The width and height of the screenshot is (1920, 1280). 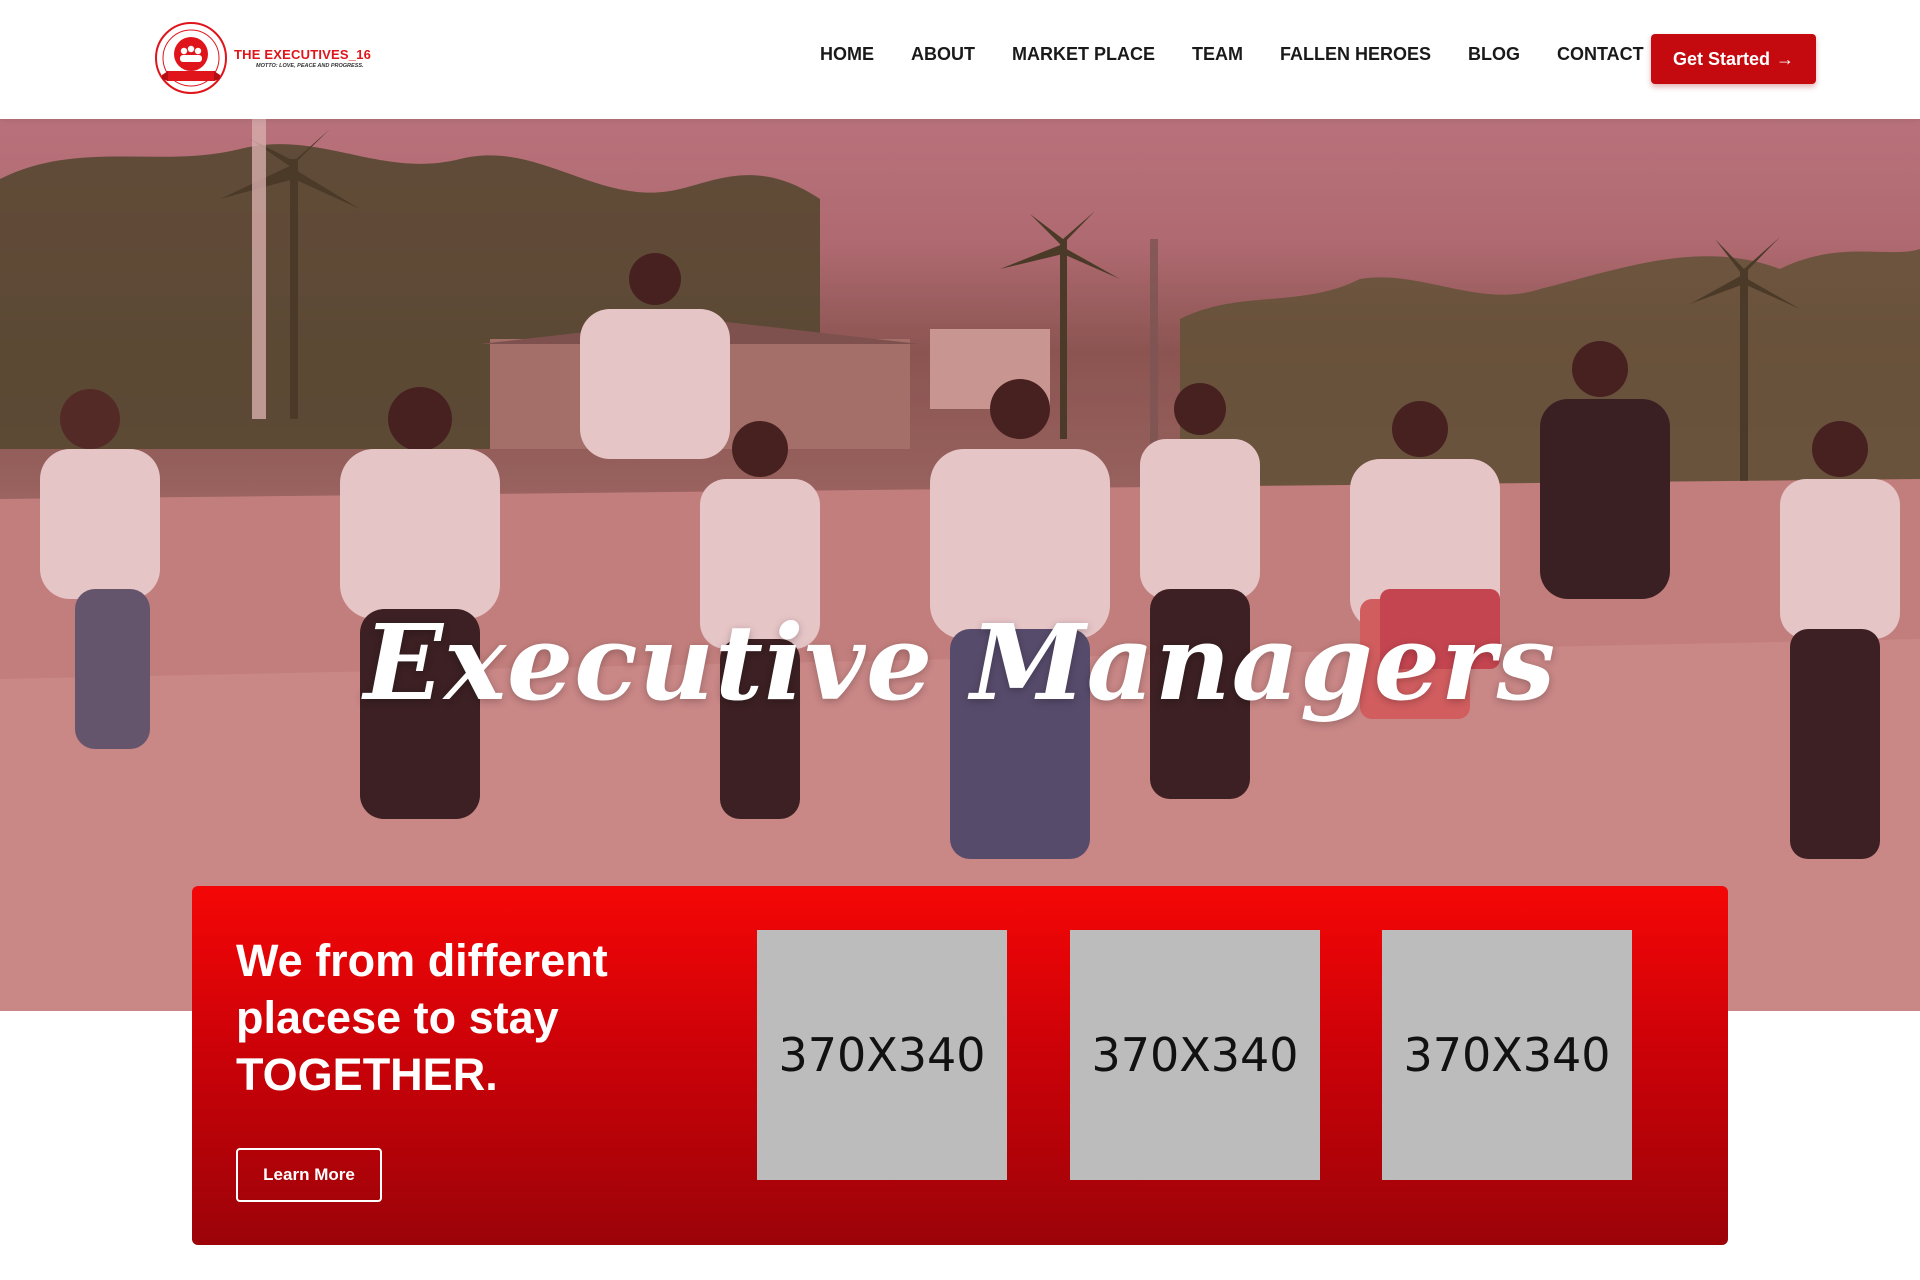 I want to click on image-placeholder-2: 370X340, so click(x=1195, y=1055).